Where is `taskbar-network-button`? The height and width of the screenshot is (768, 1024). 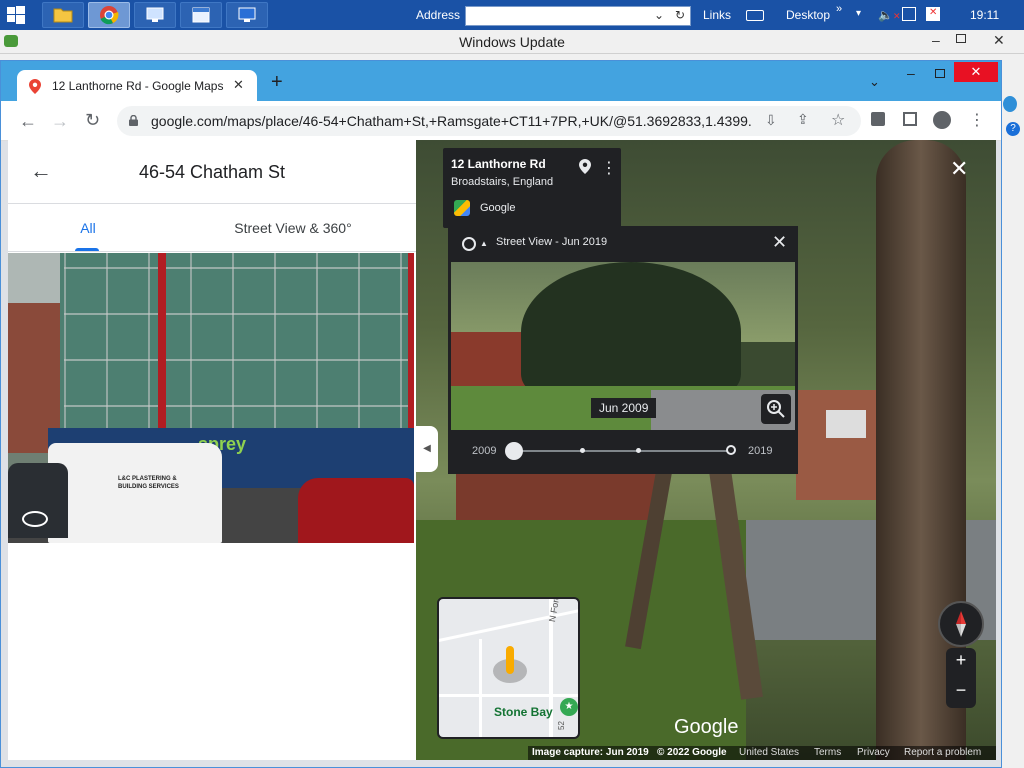
taskbar-network-button is located at coordinates (155, 15).